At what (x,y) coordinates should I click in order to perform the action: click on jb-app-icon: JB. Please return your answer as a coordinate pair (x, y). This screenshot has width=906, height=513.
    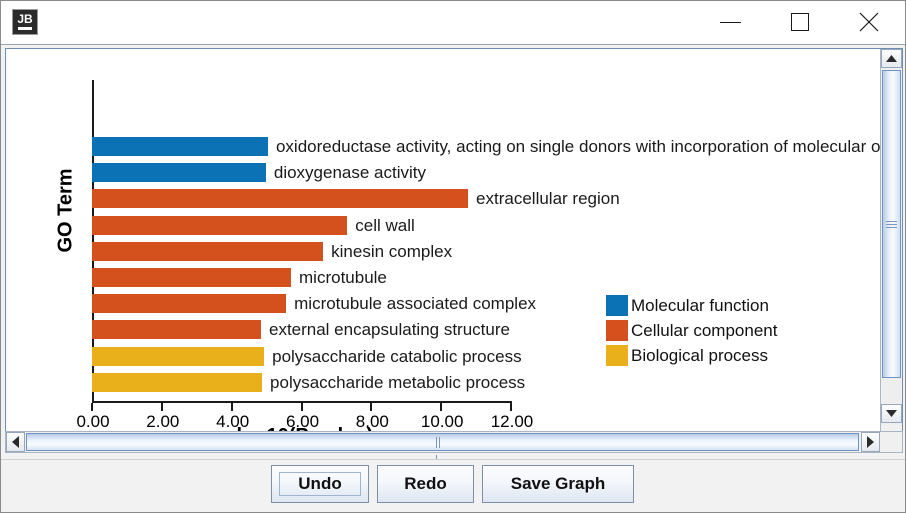
    Looking at the image, I should click on (25, 22).